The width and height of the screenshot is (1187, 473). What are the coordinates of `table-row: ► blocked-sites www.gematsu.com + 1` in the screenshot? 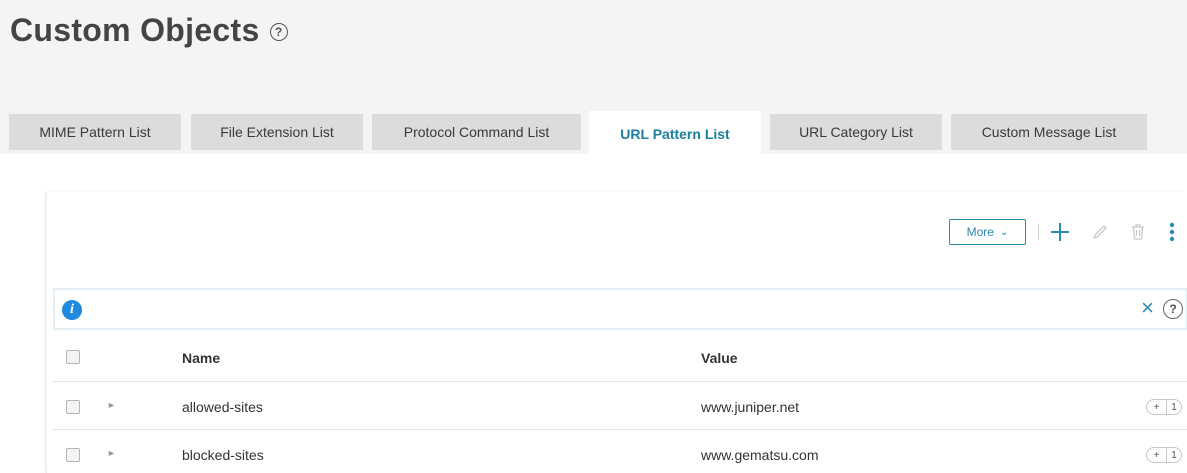 It's located at (620, 451).